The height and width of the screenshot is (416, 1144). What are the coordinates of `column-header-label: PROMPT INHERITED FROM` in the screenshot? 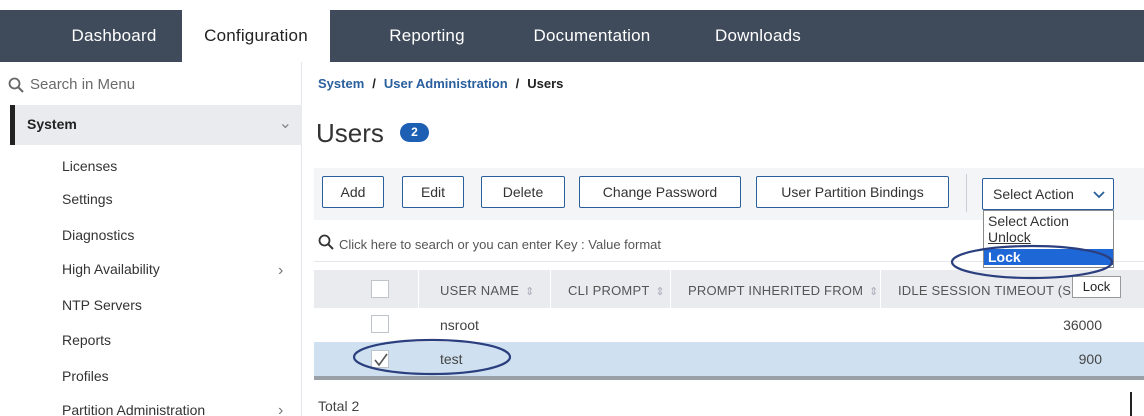 It's located at (776, 290).